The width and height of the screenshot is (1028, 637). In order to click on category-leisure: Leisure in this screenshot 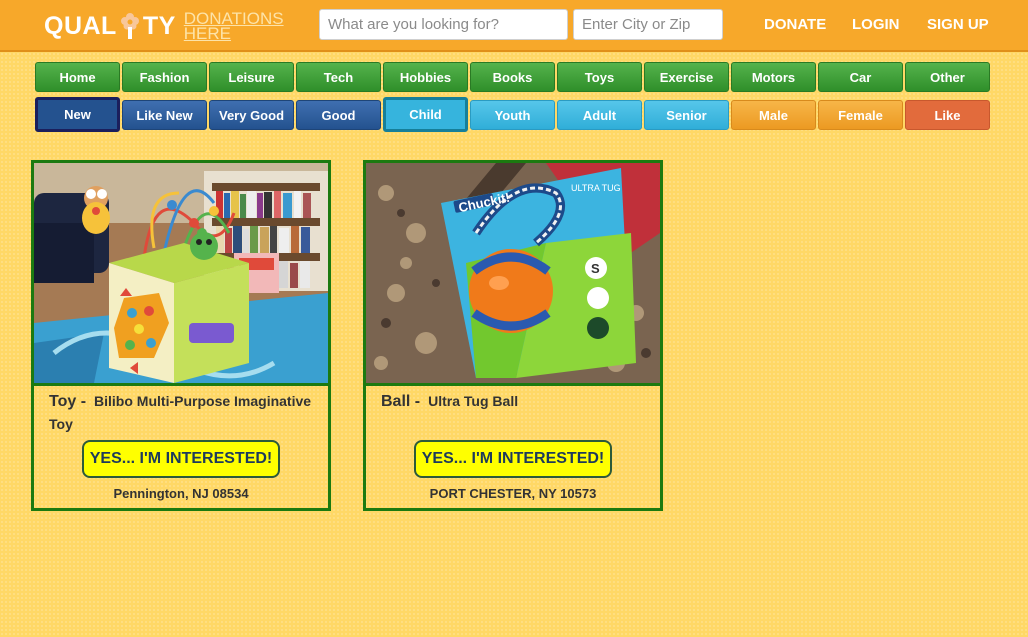, I will do `click(251, 77)`.